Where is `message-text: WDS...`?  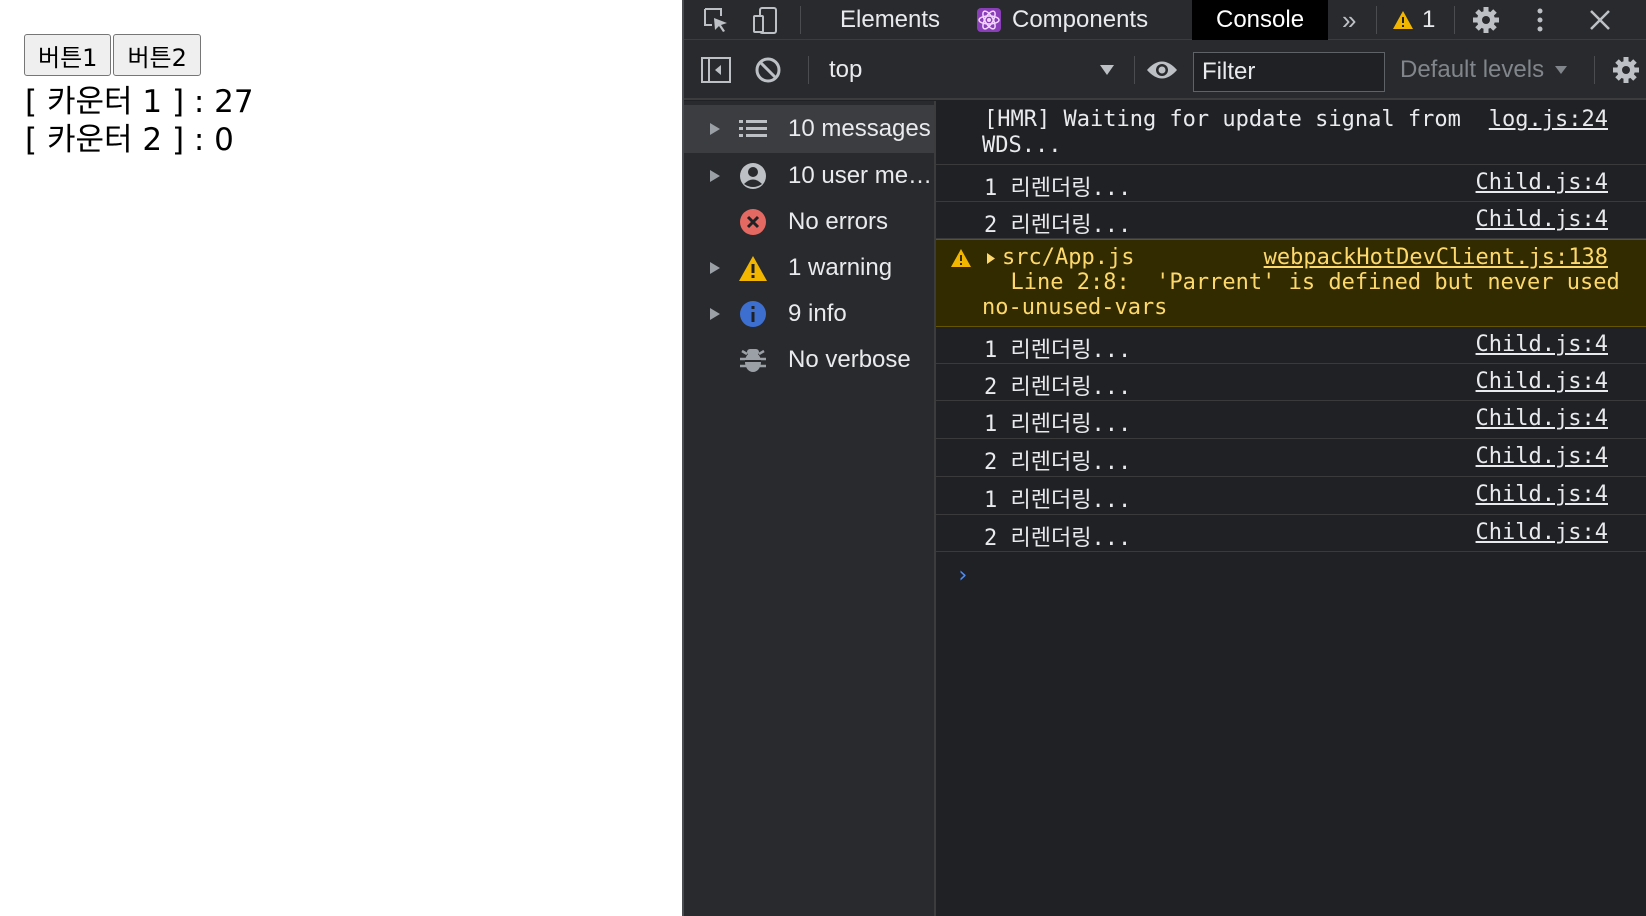 message-text: WDS... is located at coordinates (1022, 145).